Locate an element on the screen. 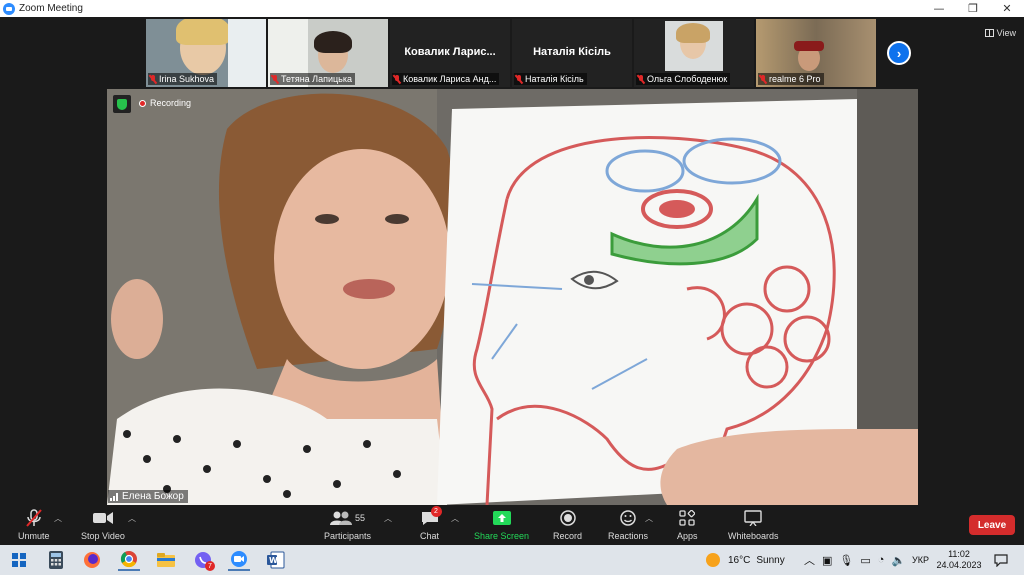 The image size is (1024, 575). view-button-label: View is located at coordinates (1006, 33).